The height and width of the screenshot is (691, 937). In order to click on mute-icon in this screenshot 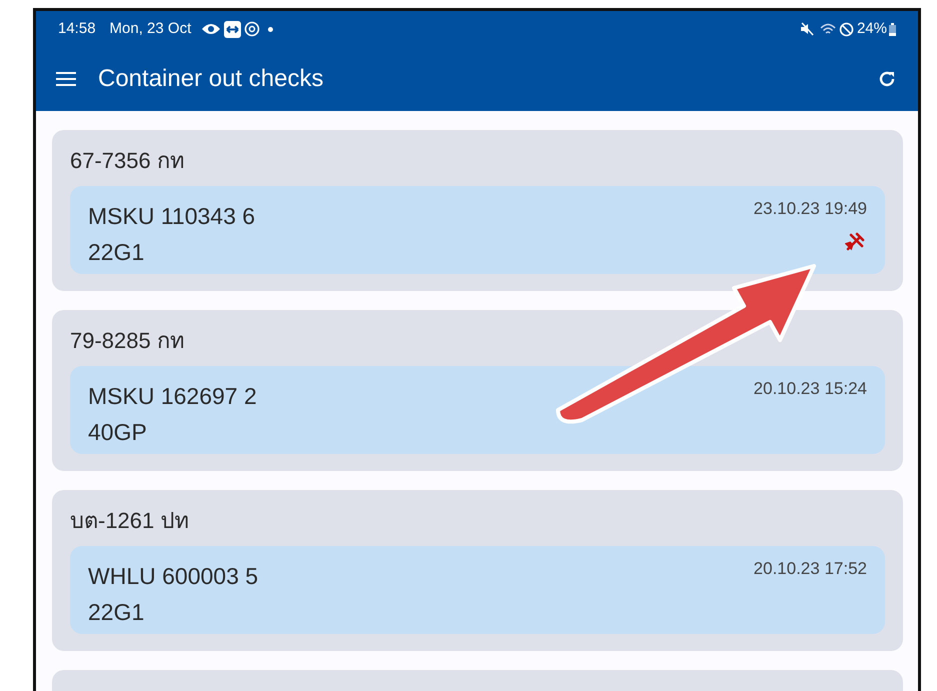, I will do `click(807, 29)`.